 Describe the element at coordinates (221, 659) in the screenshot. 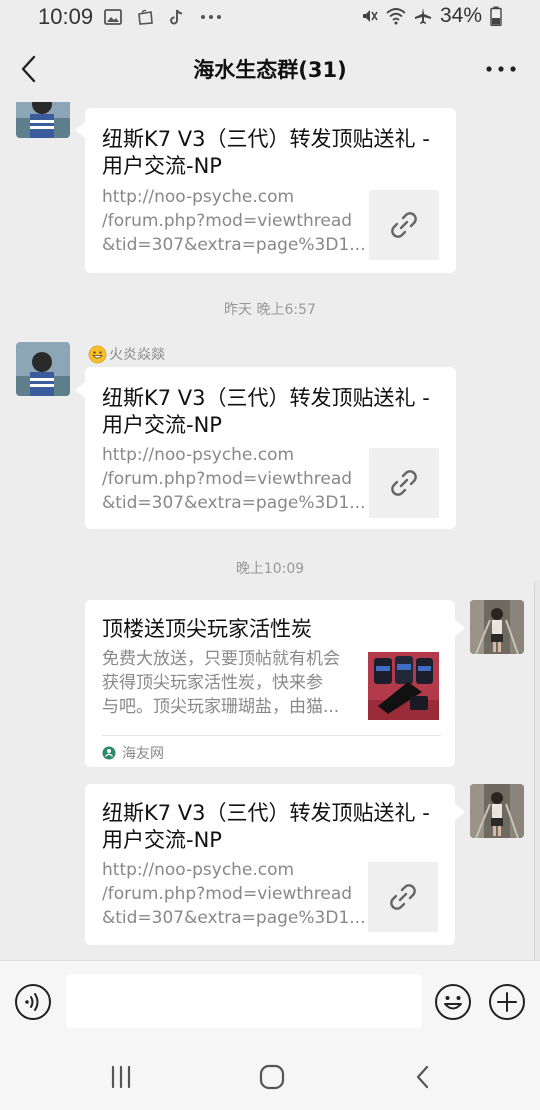

I see `card-desc-line: 免费大放送，只要顶帖就有机会` at that location.